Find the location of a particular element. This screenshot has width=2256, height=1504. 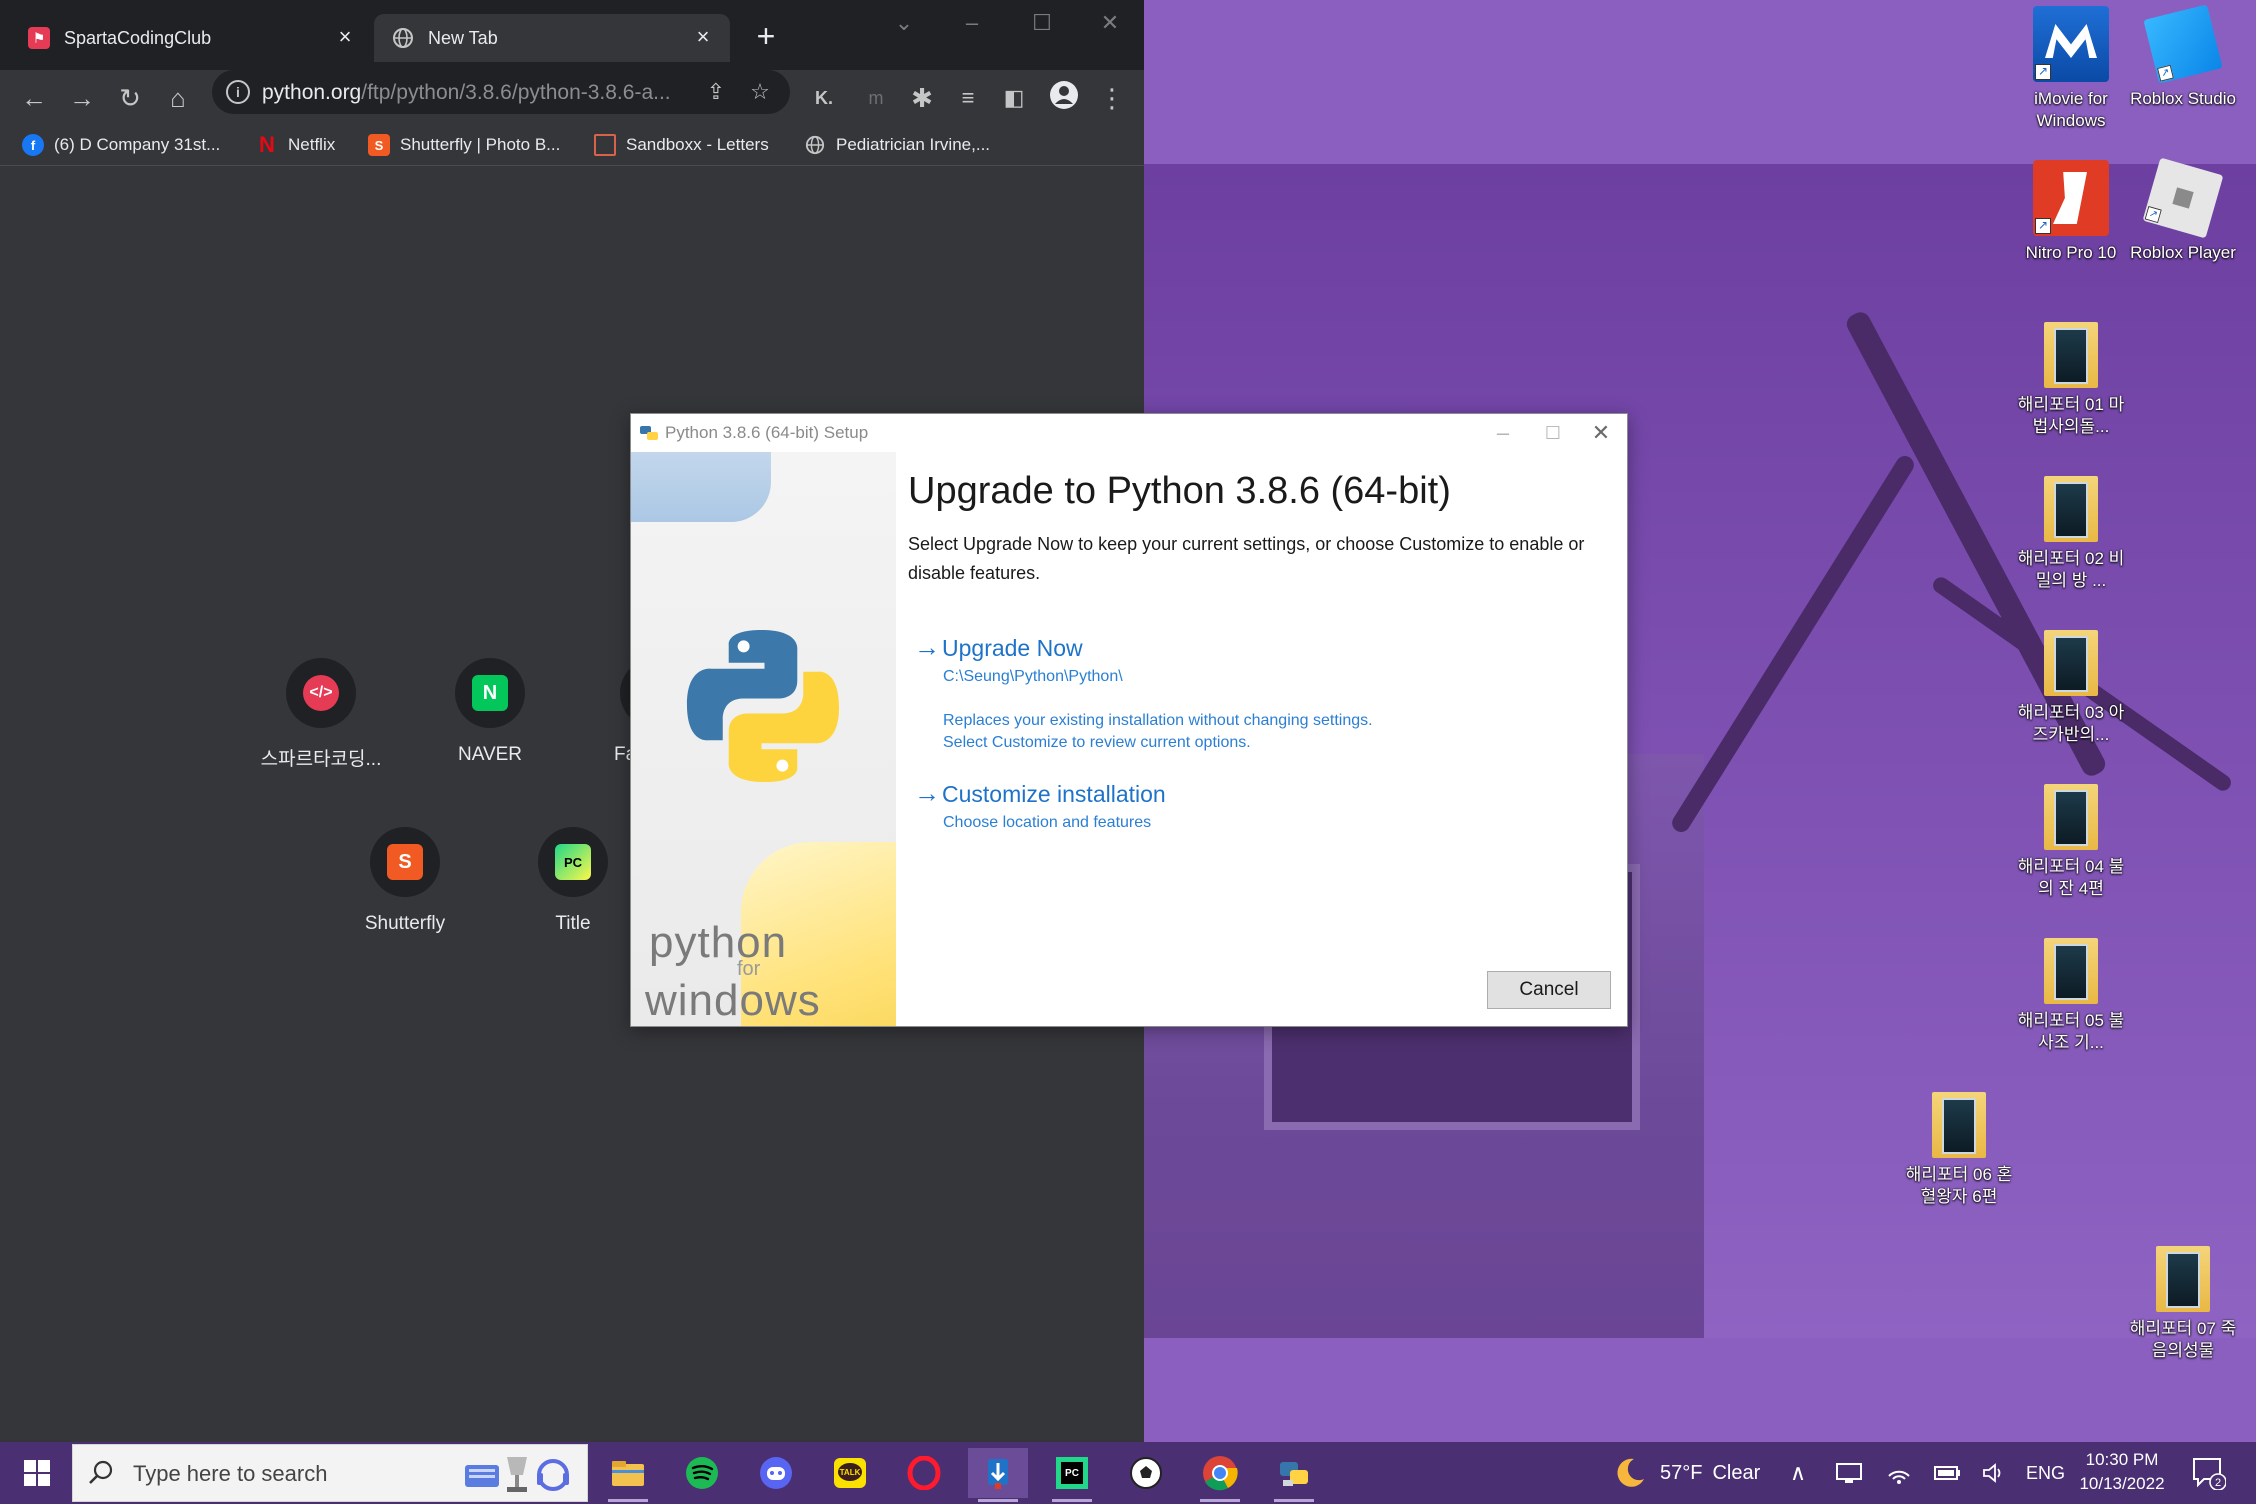

facebook-icon: f is located at coordinates (33, 145).